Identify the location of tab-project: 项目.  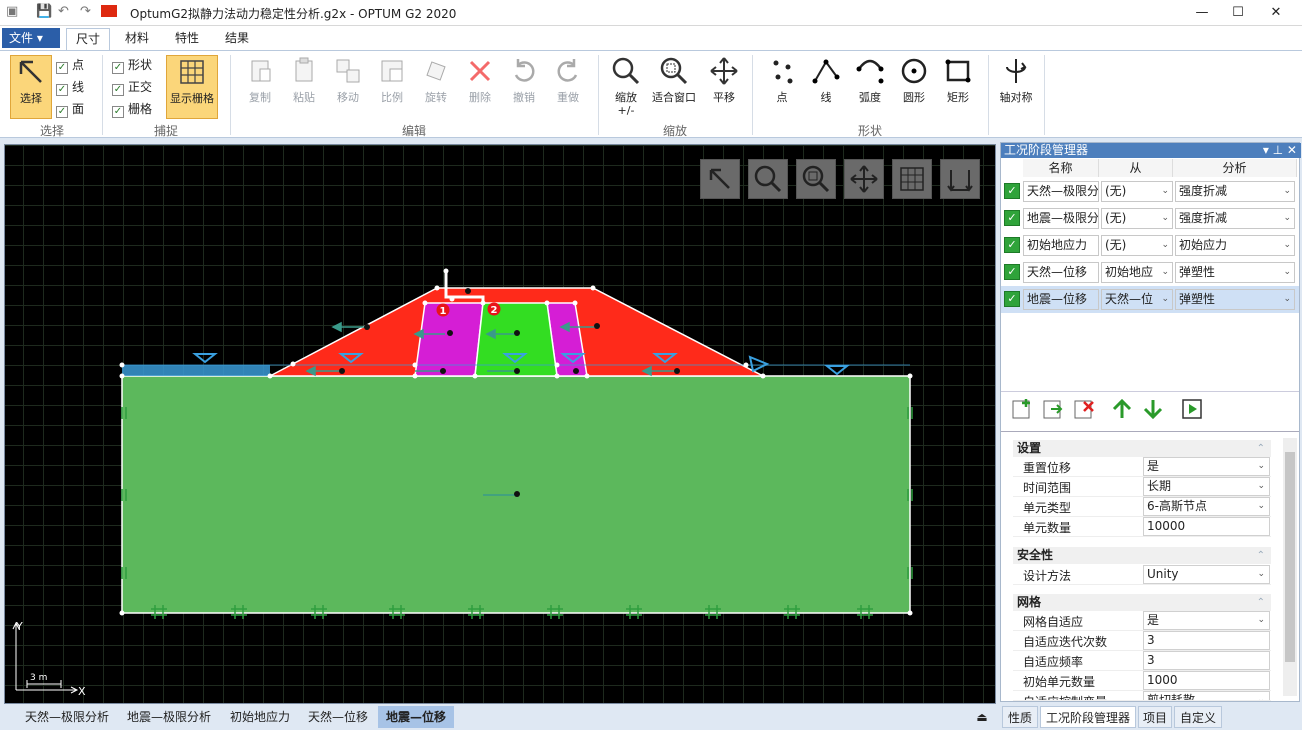
(1155, 717).